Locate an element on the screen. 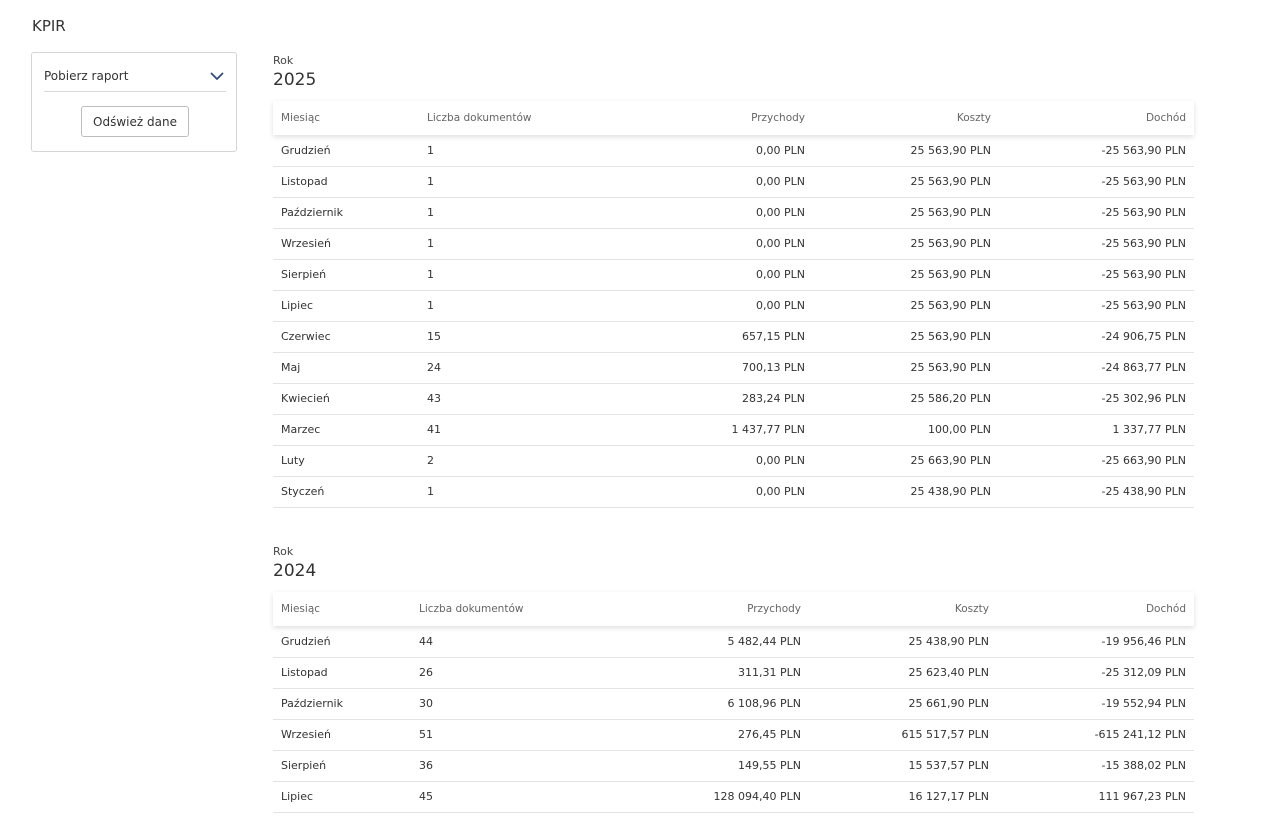 This screenshot has height=822, width=1264. table-row: Luty 2 0,00 PLN 25 663,90 PLN -25 663,90 PLN is located at coordinates (733, 461).